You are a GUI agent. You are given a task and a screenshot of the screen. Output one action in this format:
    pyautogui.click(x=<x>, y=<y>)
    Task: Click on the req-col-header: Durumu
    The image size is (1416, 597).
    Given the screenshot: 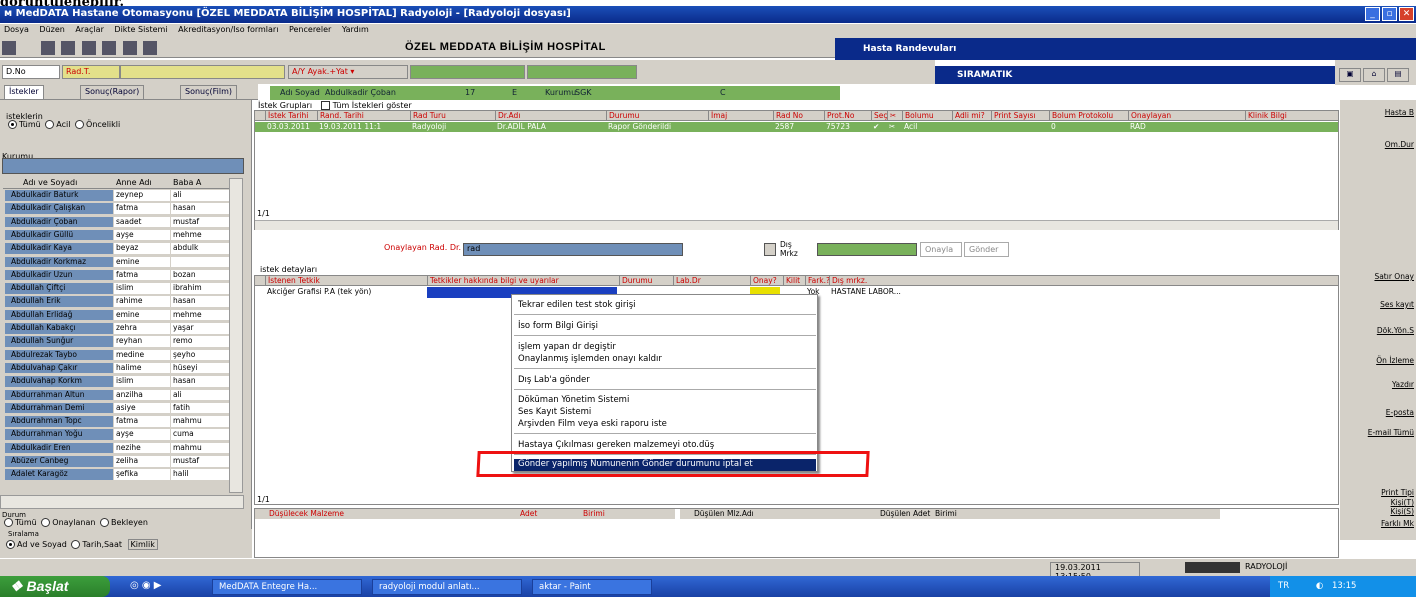 What is the action you would take?
    pyautogui.click(x=622, y=115)
    